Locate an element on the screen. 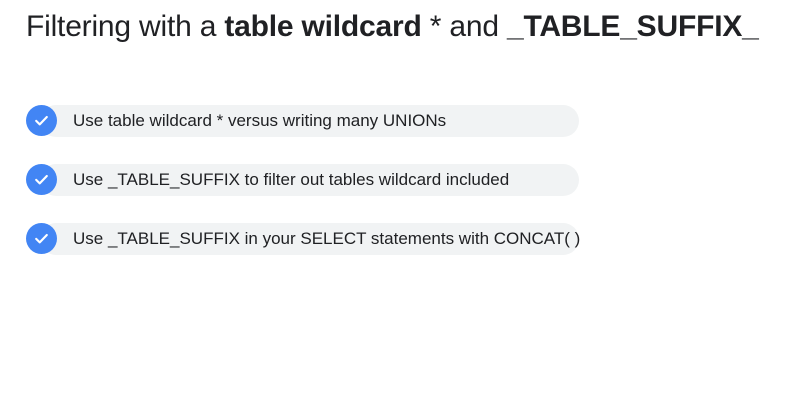 This screenshot has height=409, width=789. title-part-2: table wildcard is located at coordinates (323, 26).